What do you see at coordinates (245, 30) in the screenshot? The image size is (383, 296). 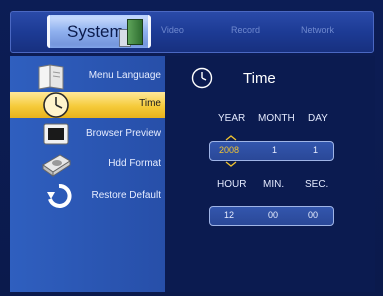 I see `tab-record: Record` at bounding box center [245, 30].